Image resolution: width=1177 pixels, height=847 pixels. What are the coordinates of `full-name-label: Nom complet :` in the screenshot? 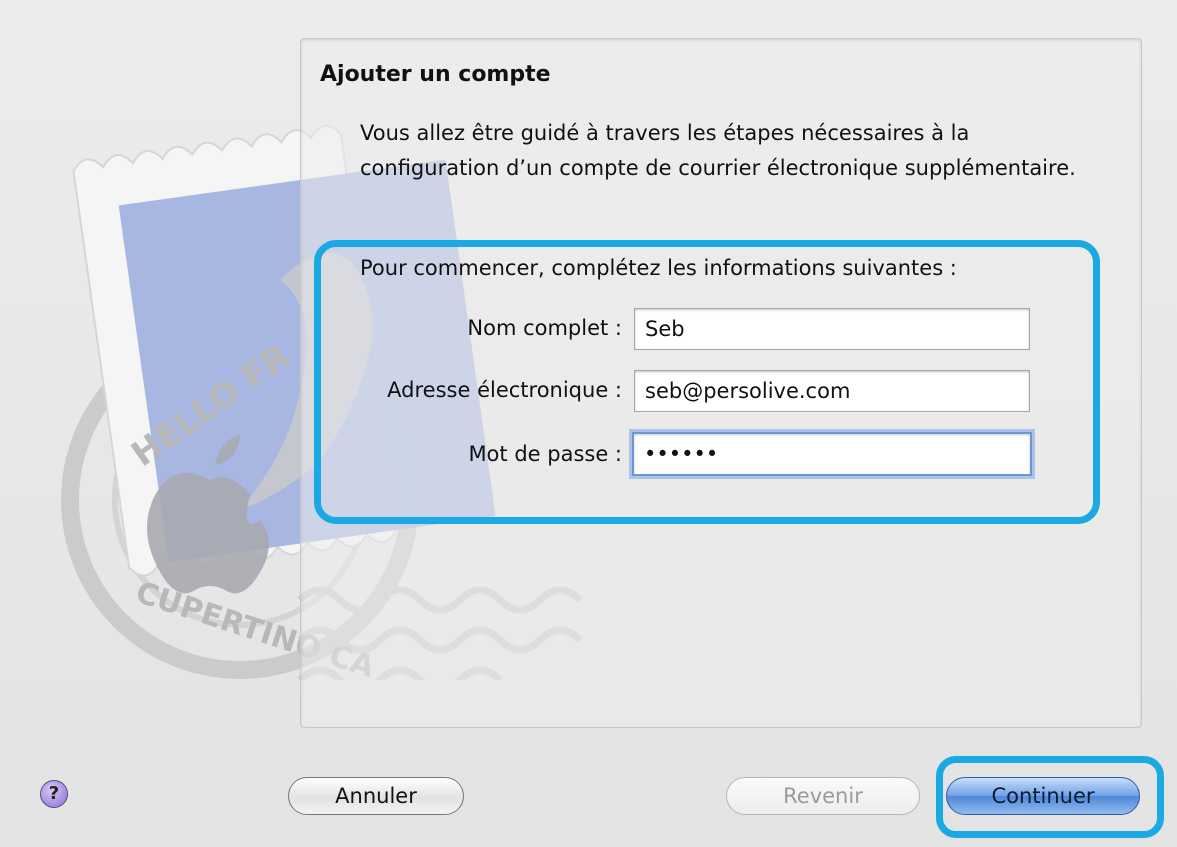 It's located at (544, 328).